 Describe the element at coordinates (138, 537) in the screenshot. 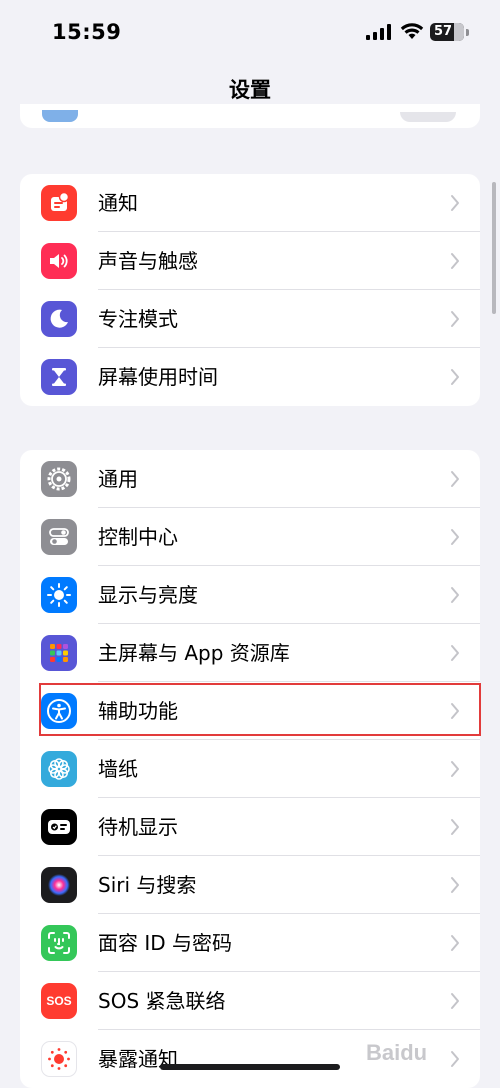

I see `row-label: 控制中心` at that location.